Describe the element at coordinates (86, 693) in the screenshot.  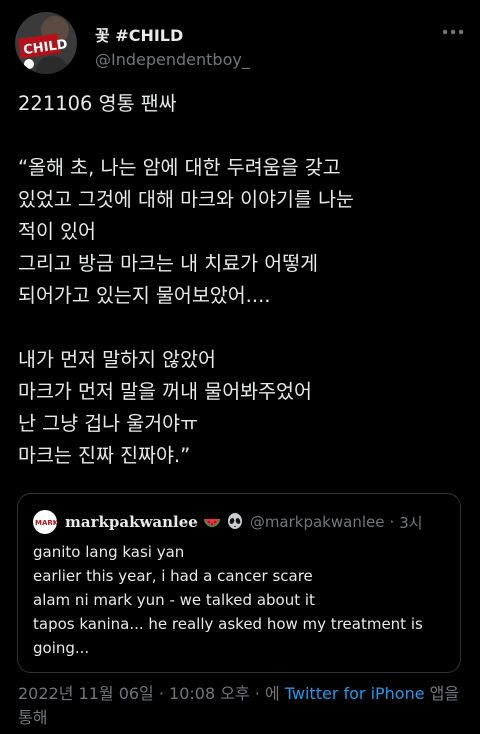
I see `tweet-date: 2022년 11월 06일` at that location.